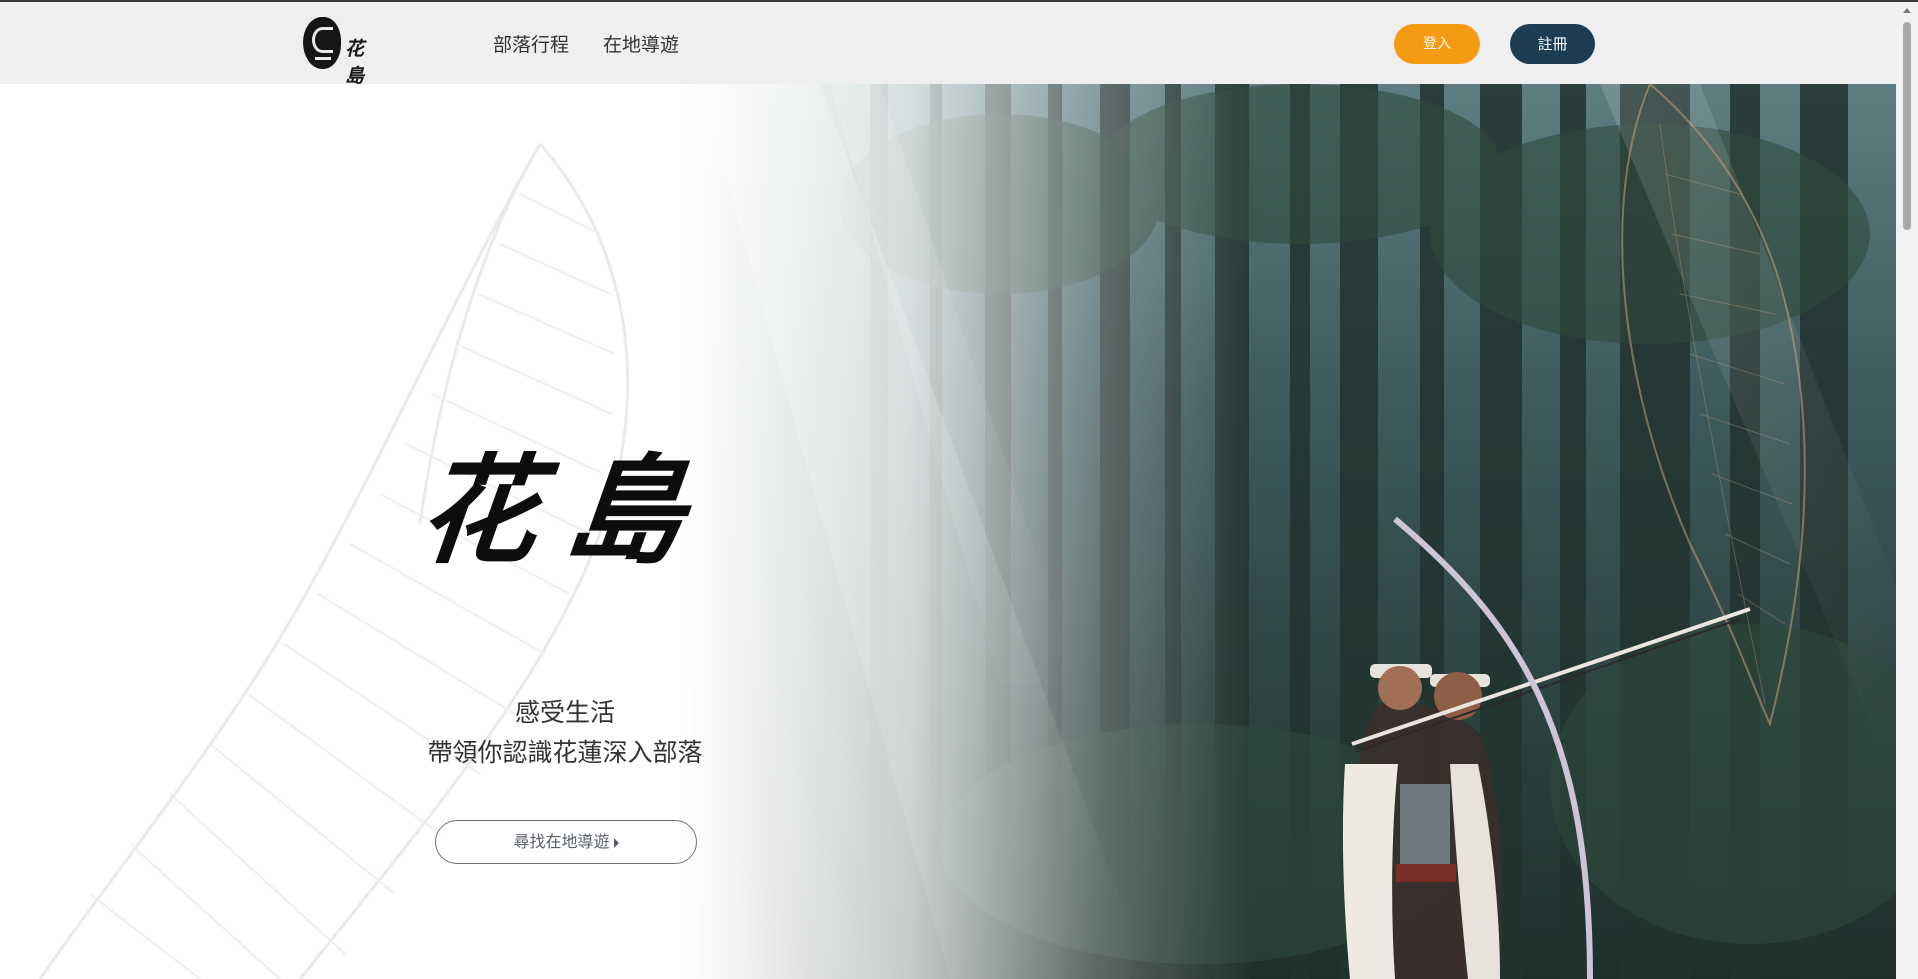 The height and width of the screenshot is (979, 1918). What do you see at coordinates (565, 752) in the screenshot?
I see `hero-tagline-line2: 帶領你認識花蓮深入部落` at bounding box center [565, 752].